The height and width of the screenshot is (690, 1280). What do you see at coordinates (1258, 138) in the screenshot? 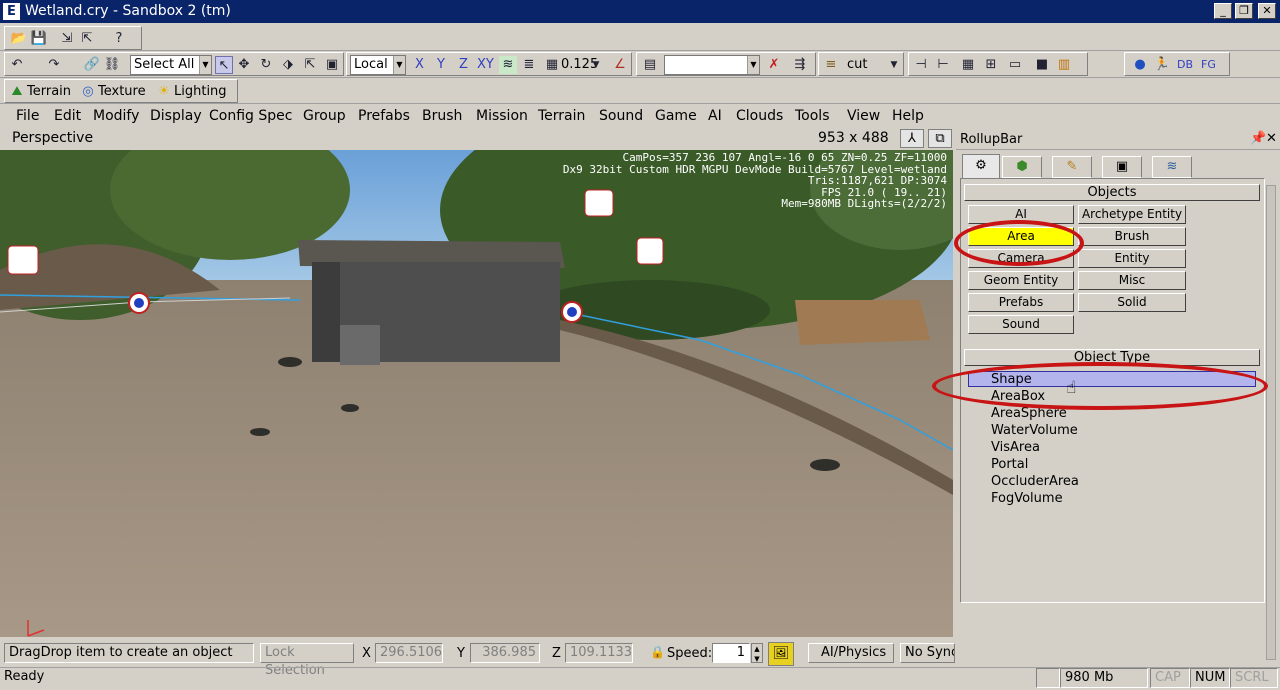
I see `pin-icon: 📌` at bounding box center [1258, 138].